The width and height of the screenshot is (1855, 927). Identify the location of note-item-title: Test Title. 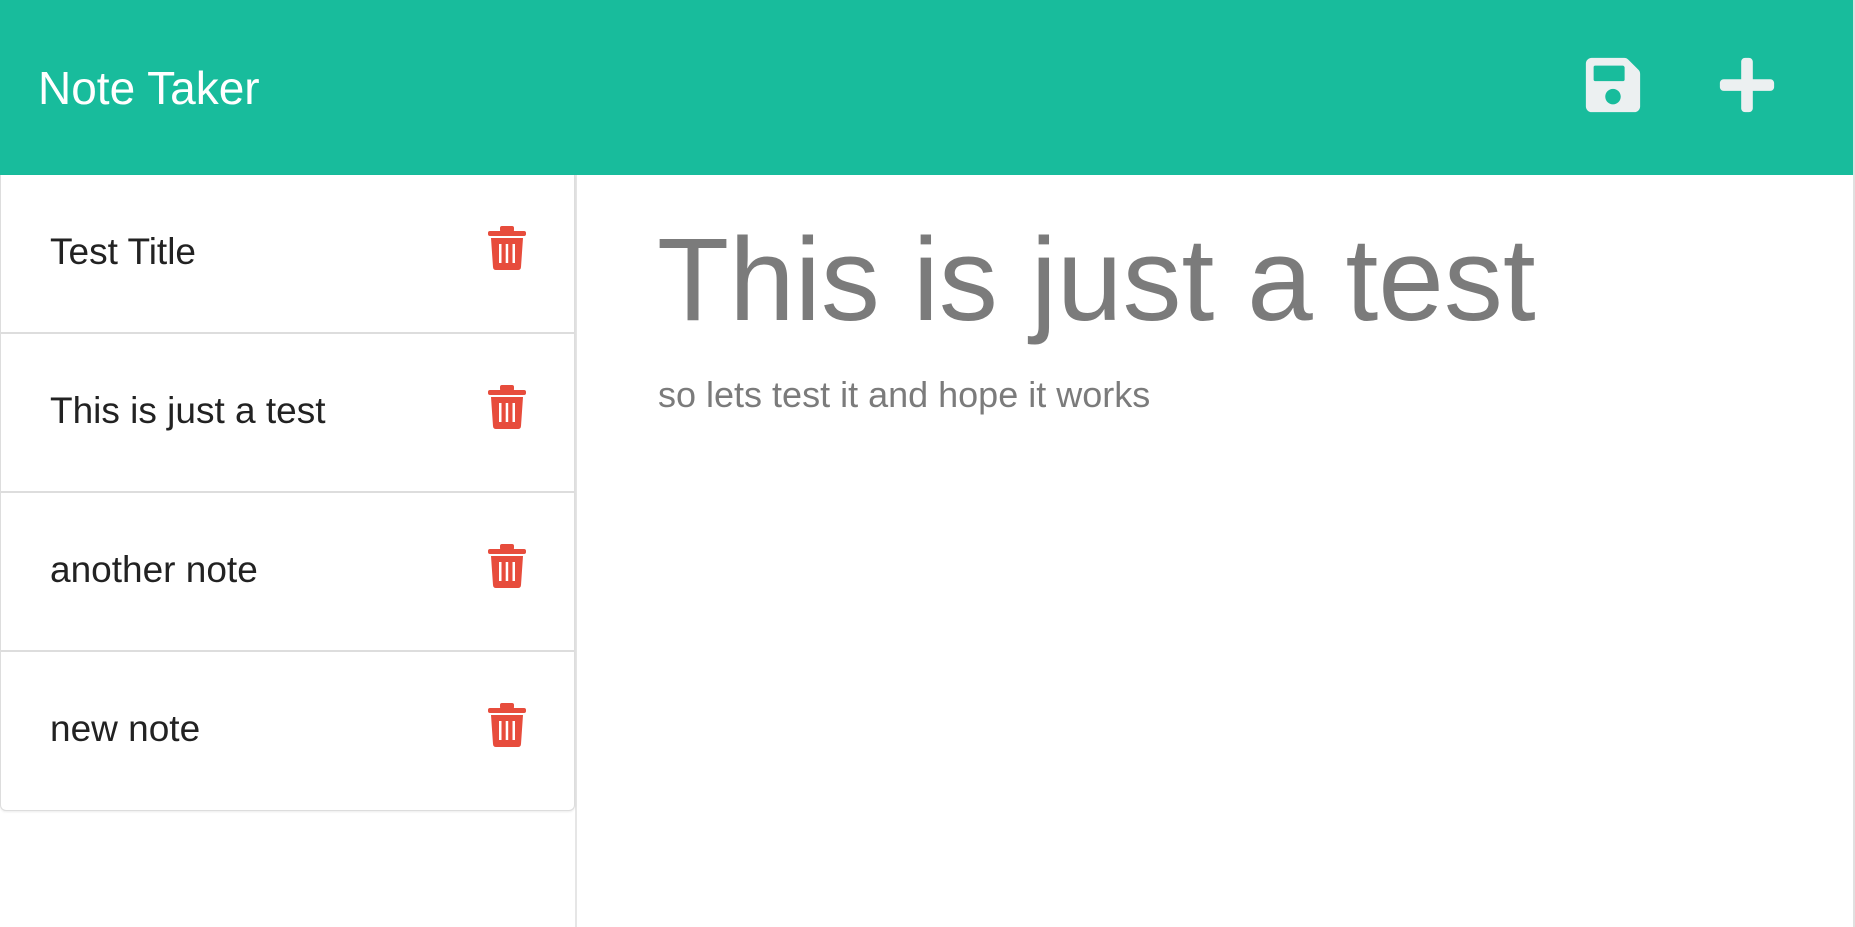
(123, 252).